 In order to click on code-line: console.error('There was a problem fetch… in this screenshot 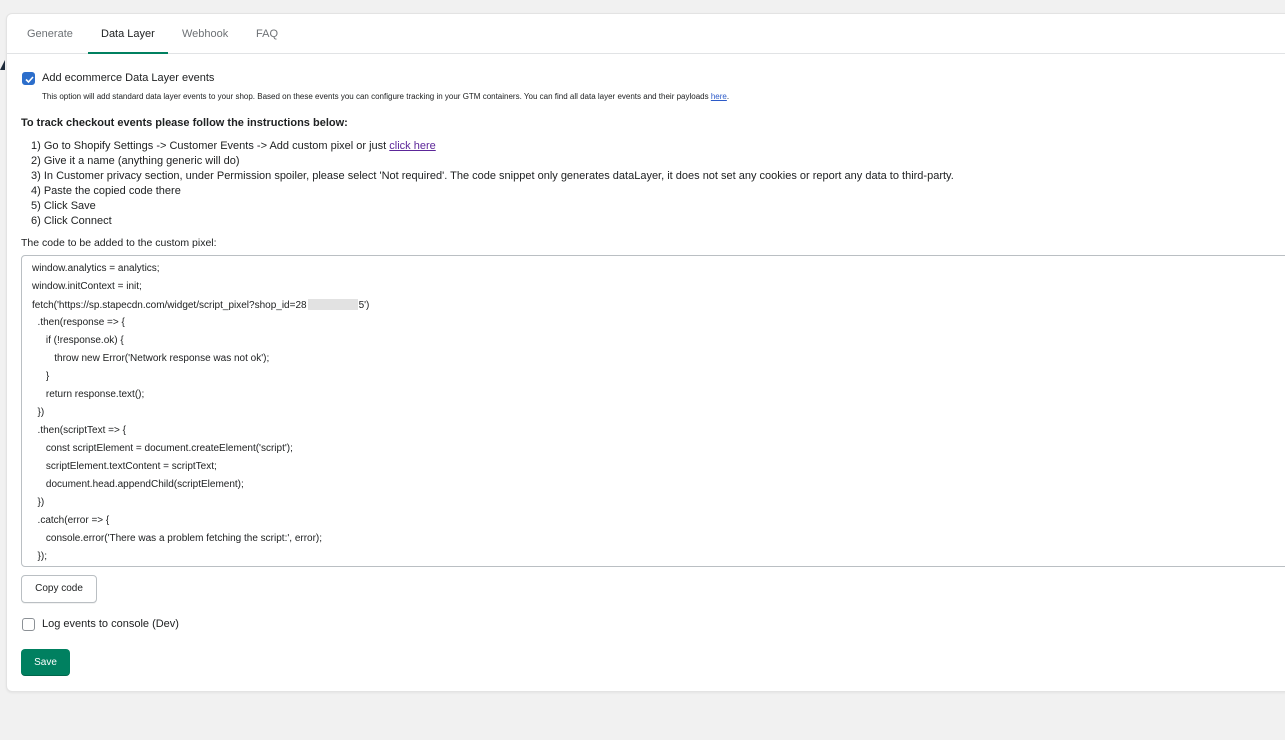, I will do `click(177, 538)`.